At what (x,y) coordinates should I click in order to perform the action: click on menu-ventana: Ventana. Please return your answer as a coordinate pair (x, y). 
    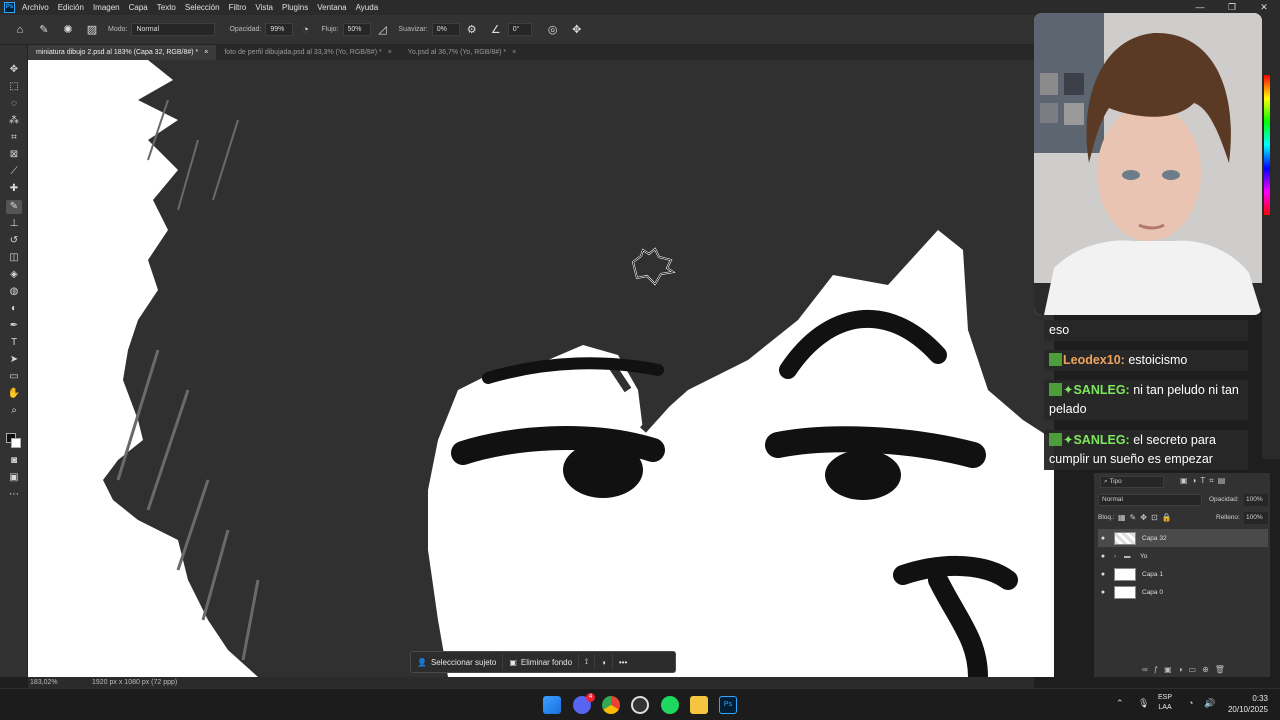
    Looking at the image, I should click on (331, 7).